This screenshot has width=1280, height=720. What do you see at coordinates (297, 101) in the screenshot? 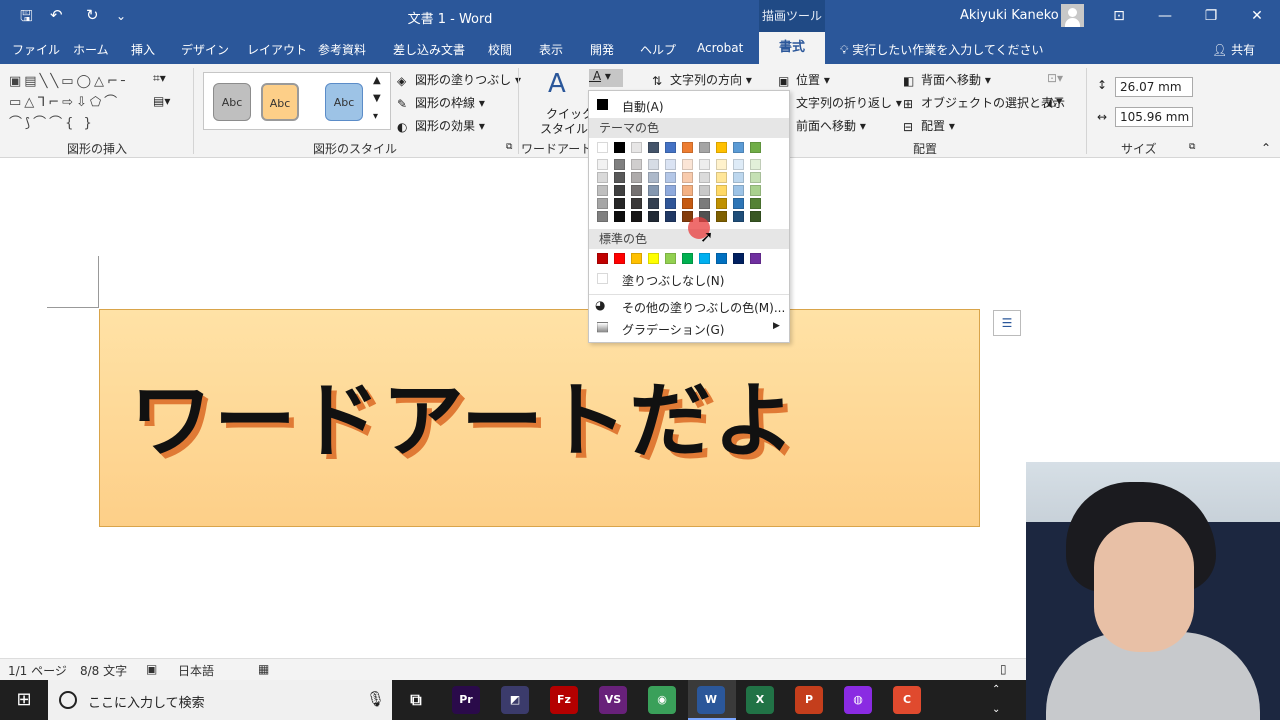
I see `shape-style-gallery: Abc Abc Abc` at bounding box center [297, 101].